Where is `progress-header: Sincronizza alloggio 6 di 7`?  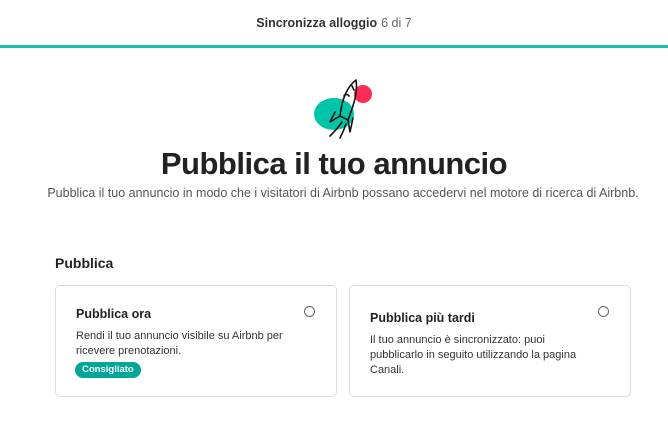 progress-header: Sincronizza alloggio 6 di 7 is located at coordinates (334, 24).